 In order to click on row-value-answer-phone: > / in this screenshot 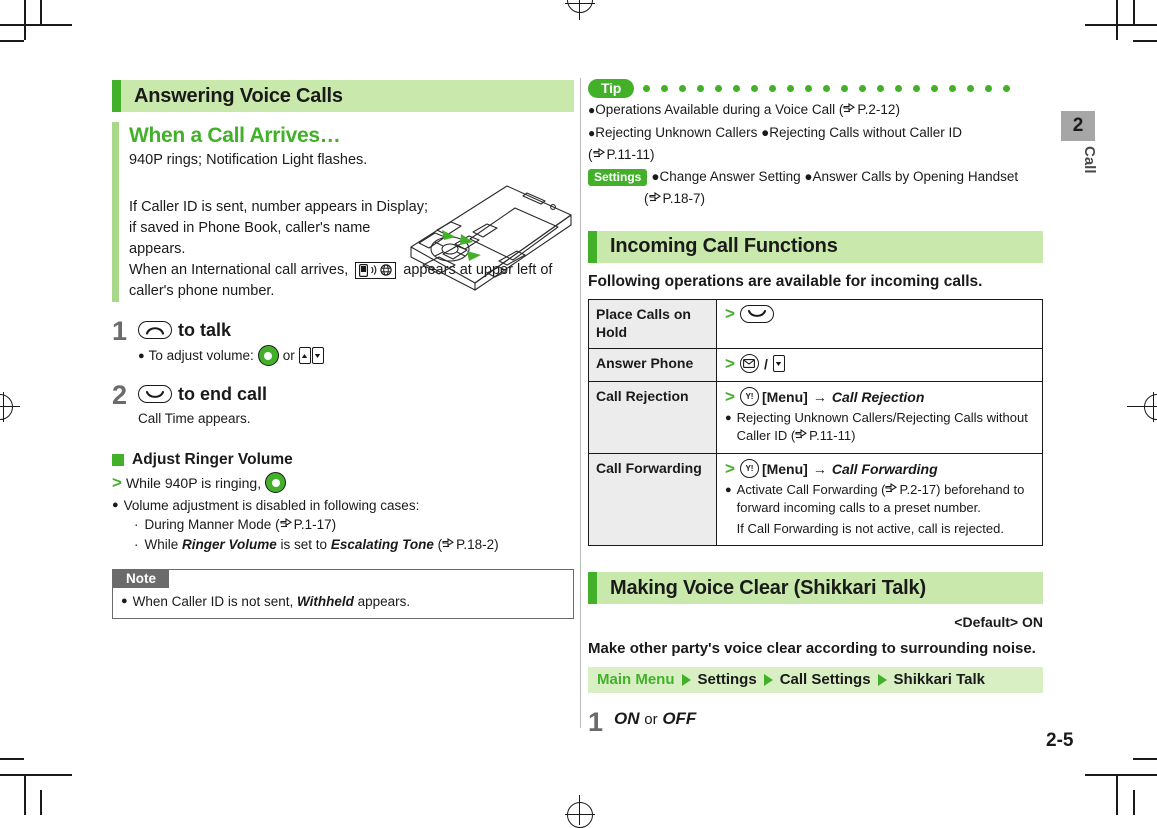, I will do `click(879, 364)`.